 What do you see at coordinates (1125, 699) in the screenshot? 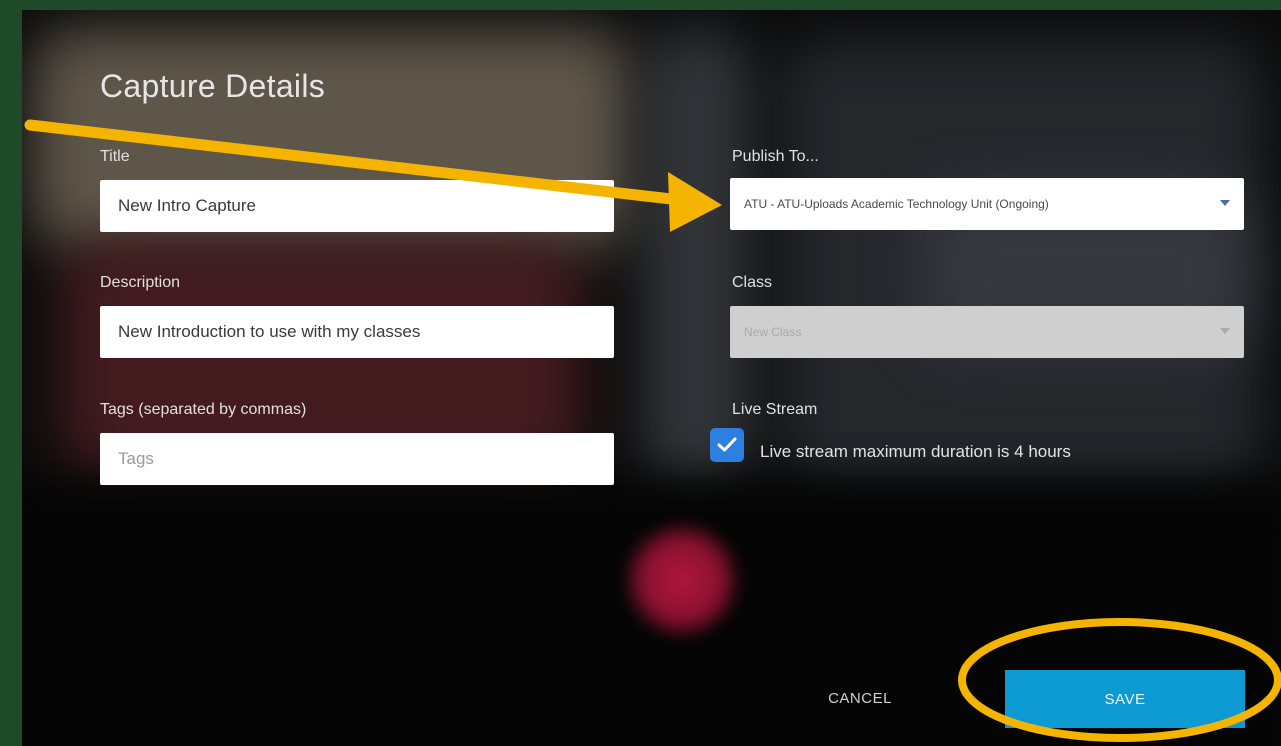
I see `save-button: SAVE` at bounding box center [1125, 699].